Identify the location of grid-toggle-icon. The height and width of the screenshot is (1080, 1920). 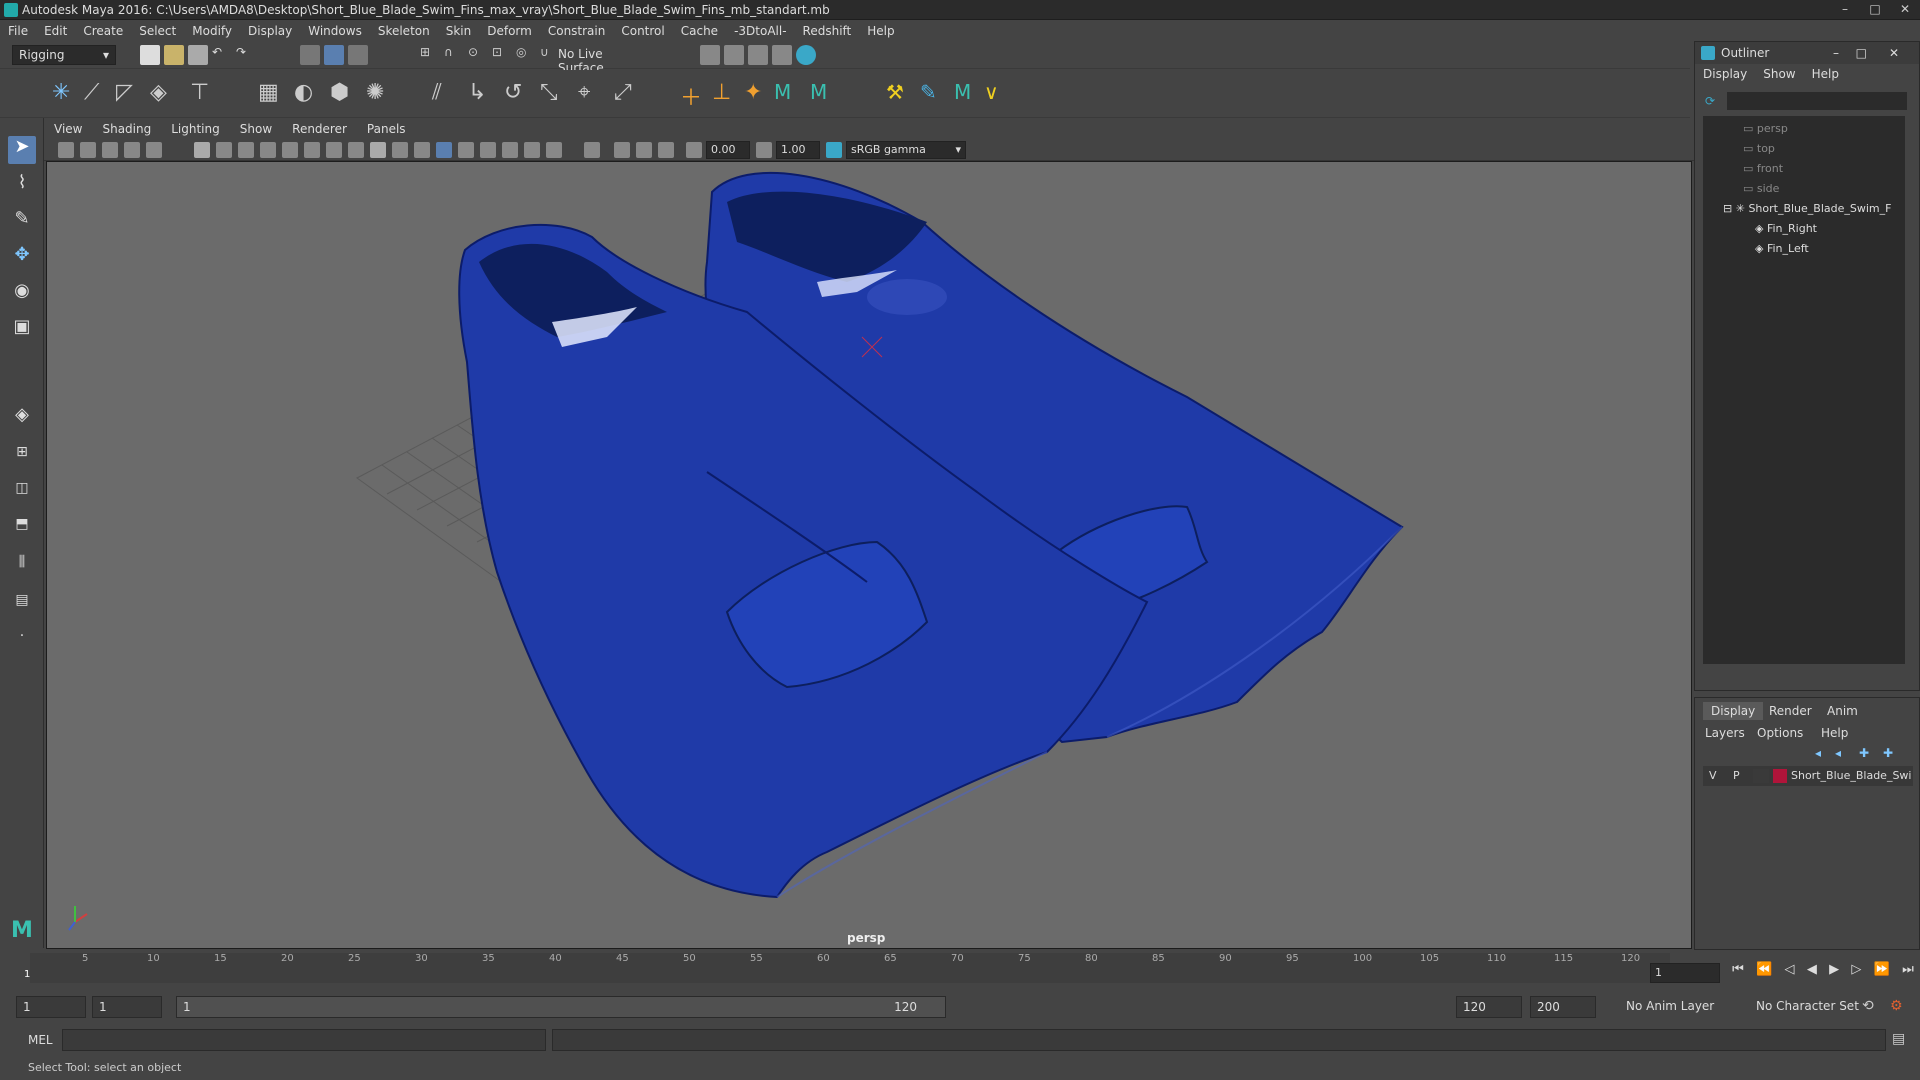
(202, 150).